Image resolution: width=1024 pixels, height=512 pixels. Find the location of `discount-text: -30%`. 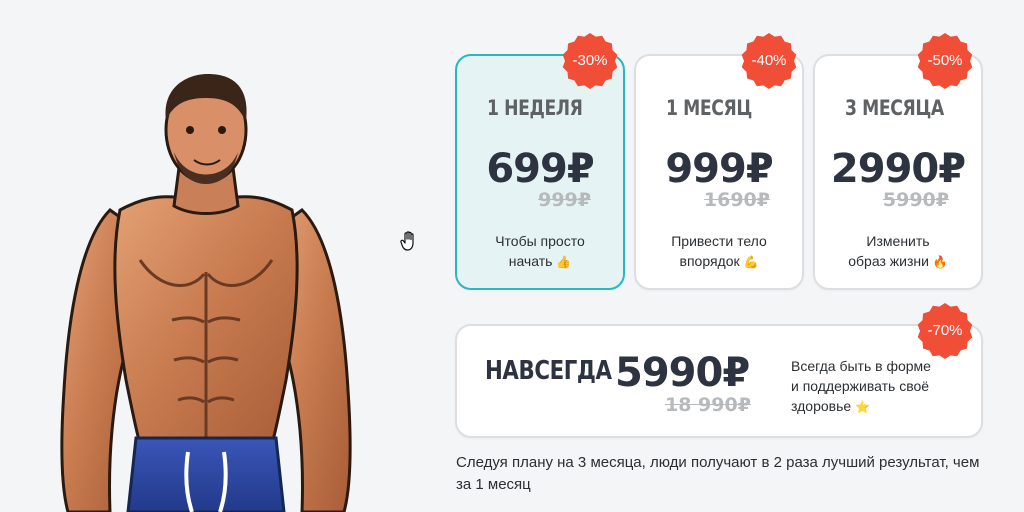

discount-text: -30% is located at coordinates (590, 60).